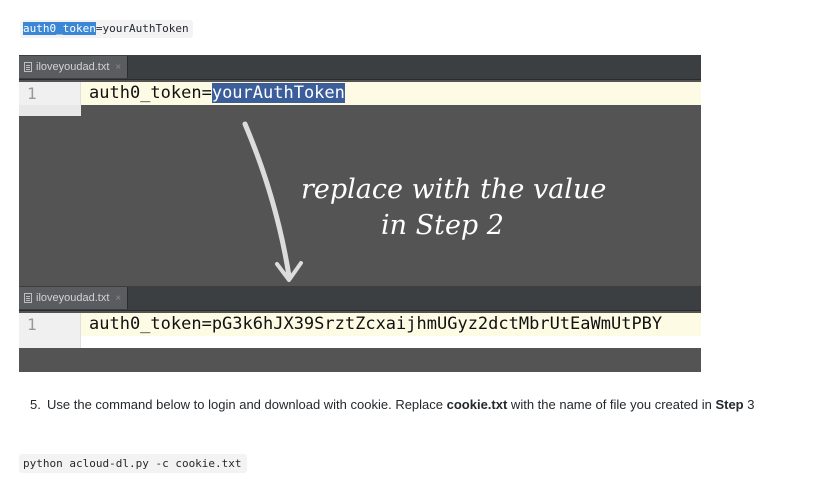 The image size is (818, 481). I want to click on selected-token-text: auth0_token, so click(59, 28).